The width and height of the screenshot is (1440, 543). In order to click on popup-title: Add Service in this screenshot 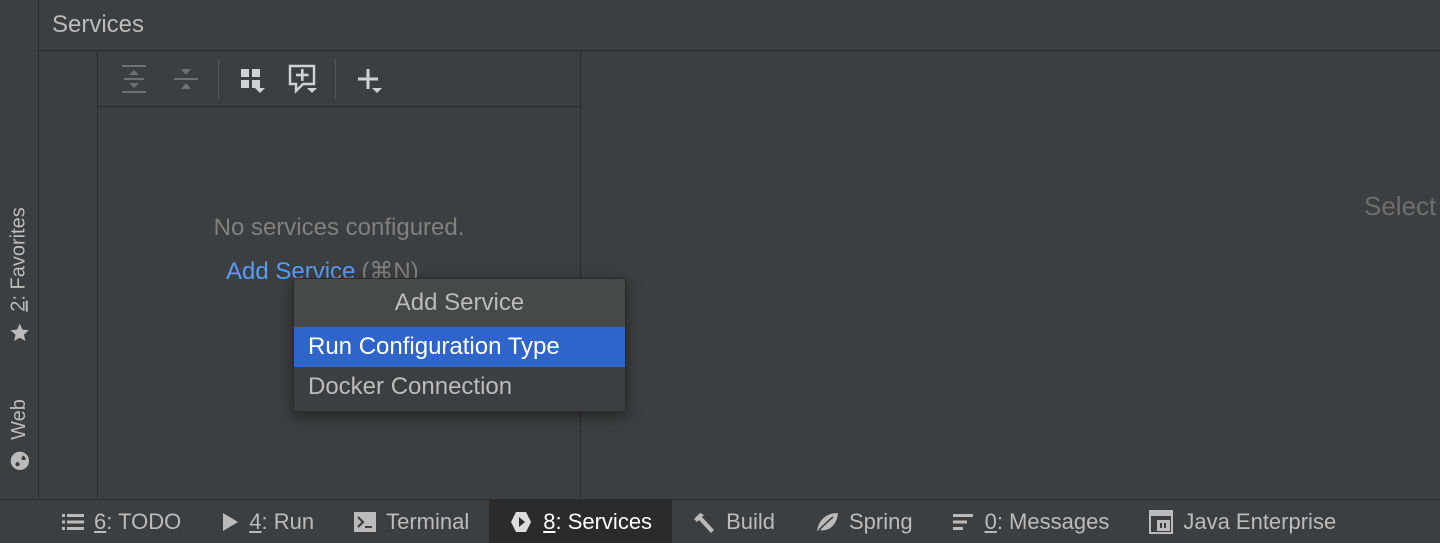, I will do `click(459, 303)`.